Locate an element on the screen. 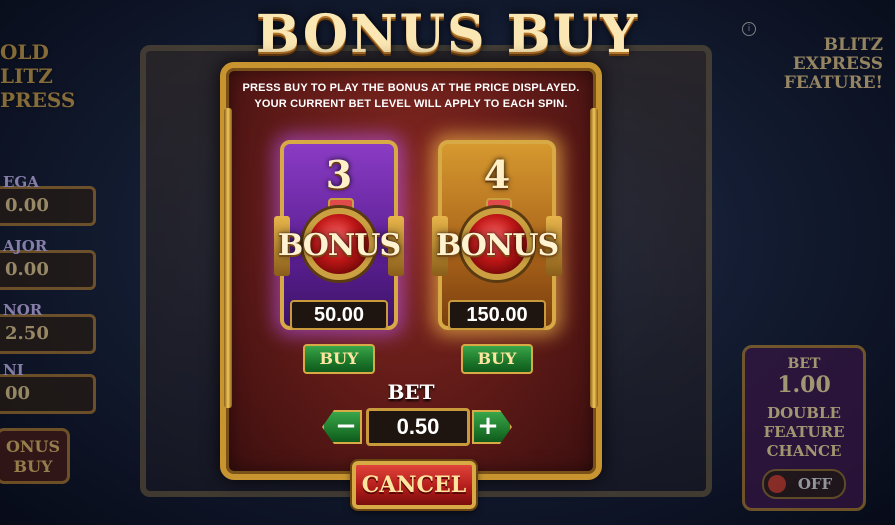 This screenshot has width=895, height=525. buy-button-3-spins: BUY is located at coordinates (339, 359).